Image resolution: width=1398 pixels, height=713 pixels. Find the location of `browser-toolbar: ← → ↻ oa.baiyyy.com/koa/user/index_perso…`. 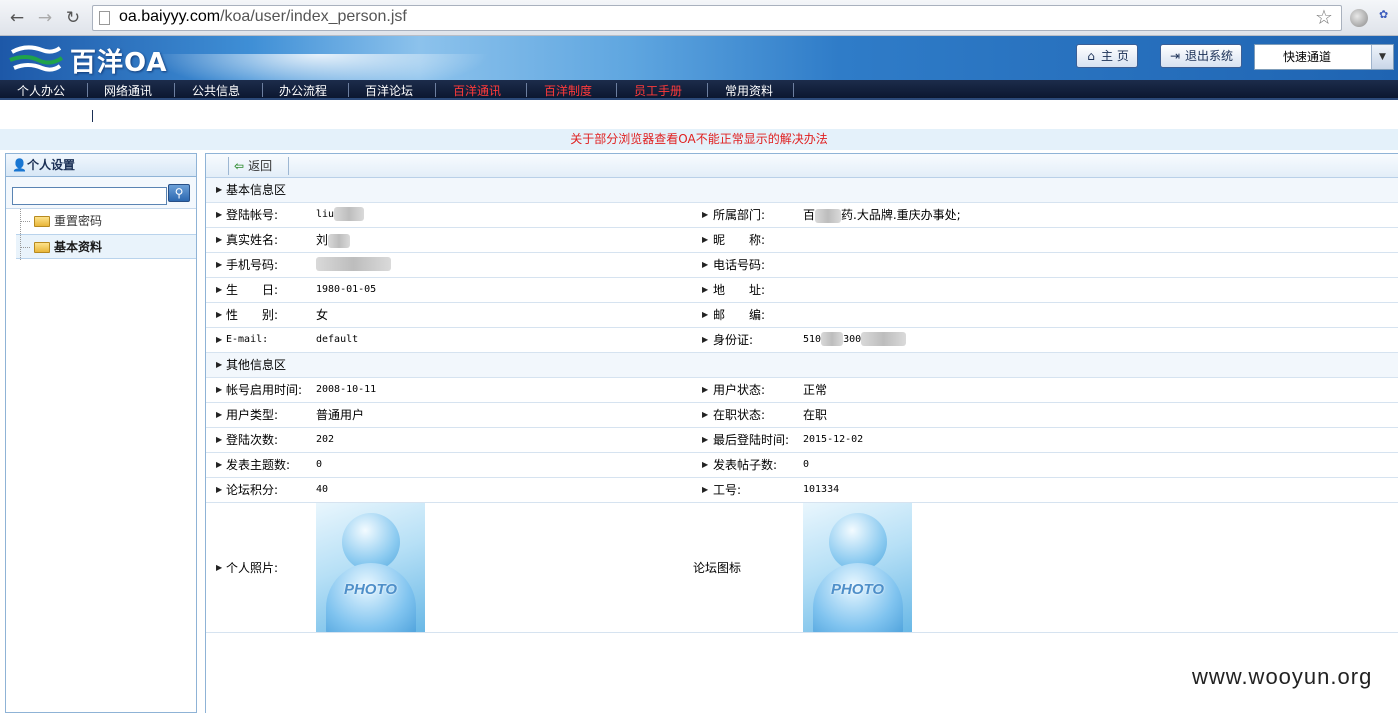

browser-toolbar: ← → ↻ oa.baiyyy.com/koa/user/index_perso… is located at coordinates (699, 18).